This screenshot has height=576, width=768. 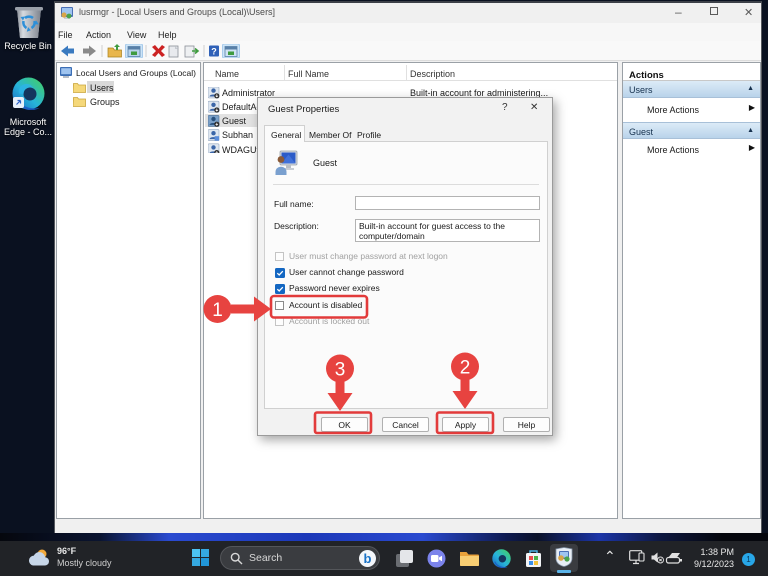 I want to click on svg-text: 1, so click(x=217, y=310).